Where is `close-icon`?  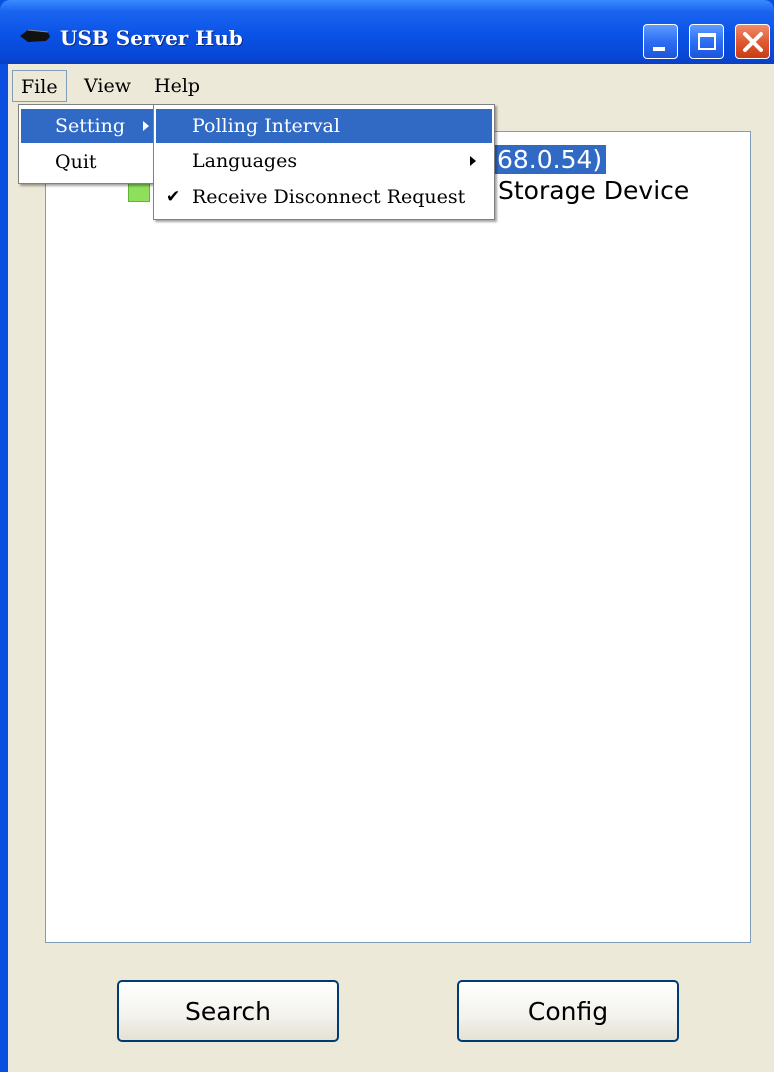 close-icon is located at coordinates (753, 42).